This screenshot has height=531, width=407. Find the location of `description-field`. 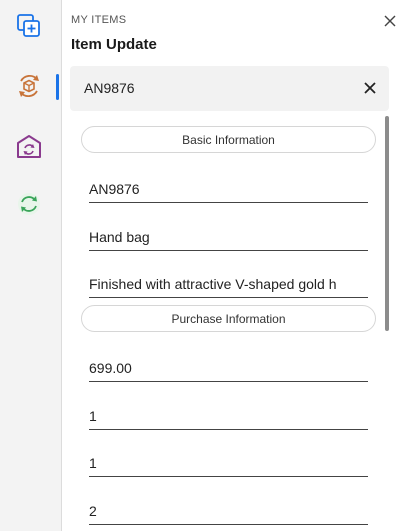

description-field is located at coordinates (228, 285).